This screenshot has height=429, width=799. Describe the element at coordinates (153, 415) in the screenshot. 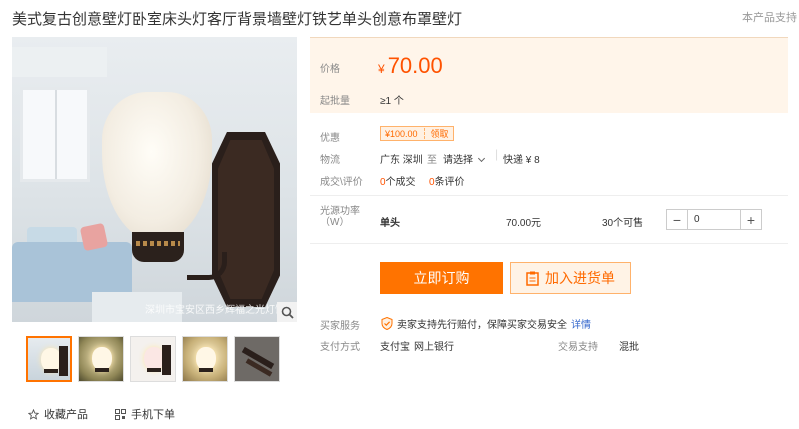

I see `mobile-order-label: 手机下单` at that location.